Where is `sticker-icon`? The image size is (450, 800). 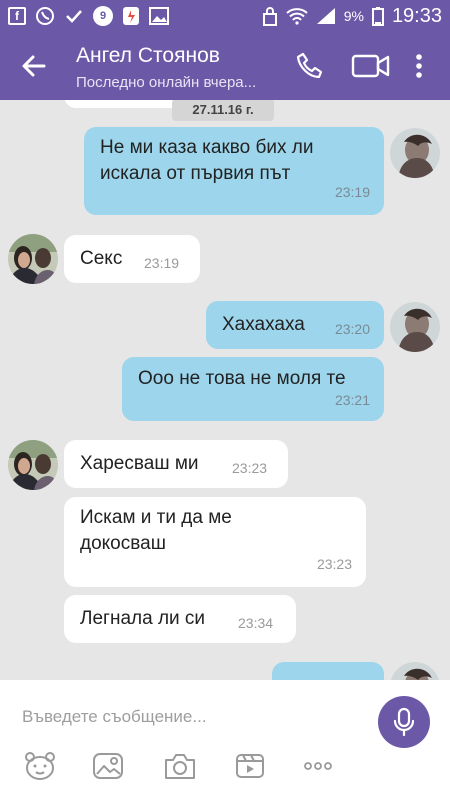 sticker-icon is located at coordinates (40, 766).